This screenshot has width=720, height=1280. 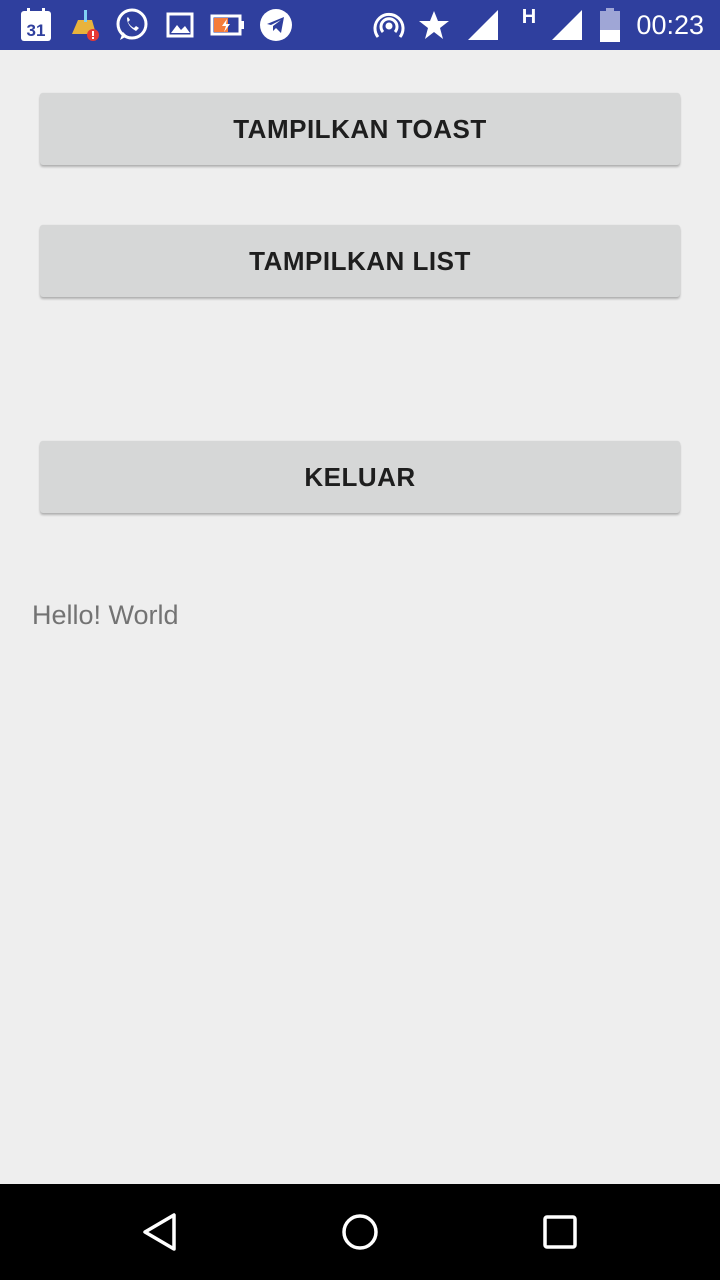 I want to click on exit-button: KELUAR, so click(x=360, y=477).